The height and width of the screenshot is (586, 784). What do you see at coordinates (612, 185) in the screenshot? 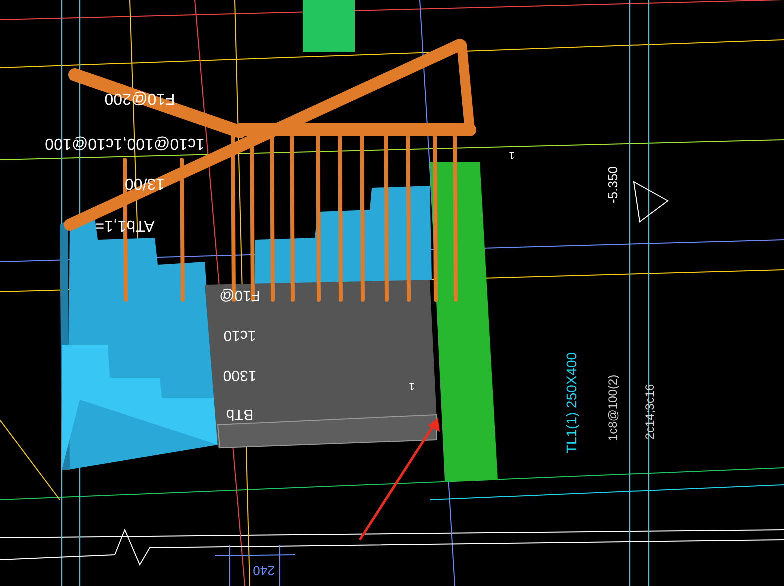
I see `annotation-text: -5.350` at bounding box center [612, 185].